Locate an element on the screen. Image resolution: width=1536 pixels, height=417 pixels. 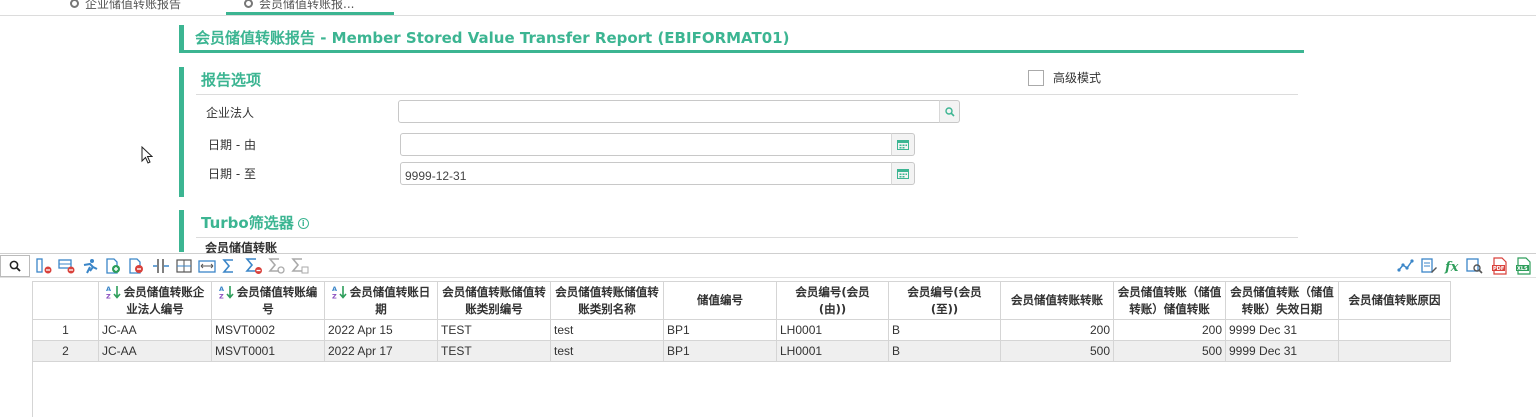
legal-entity-search-button is located at coordinates (949, 111).